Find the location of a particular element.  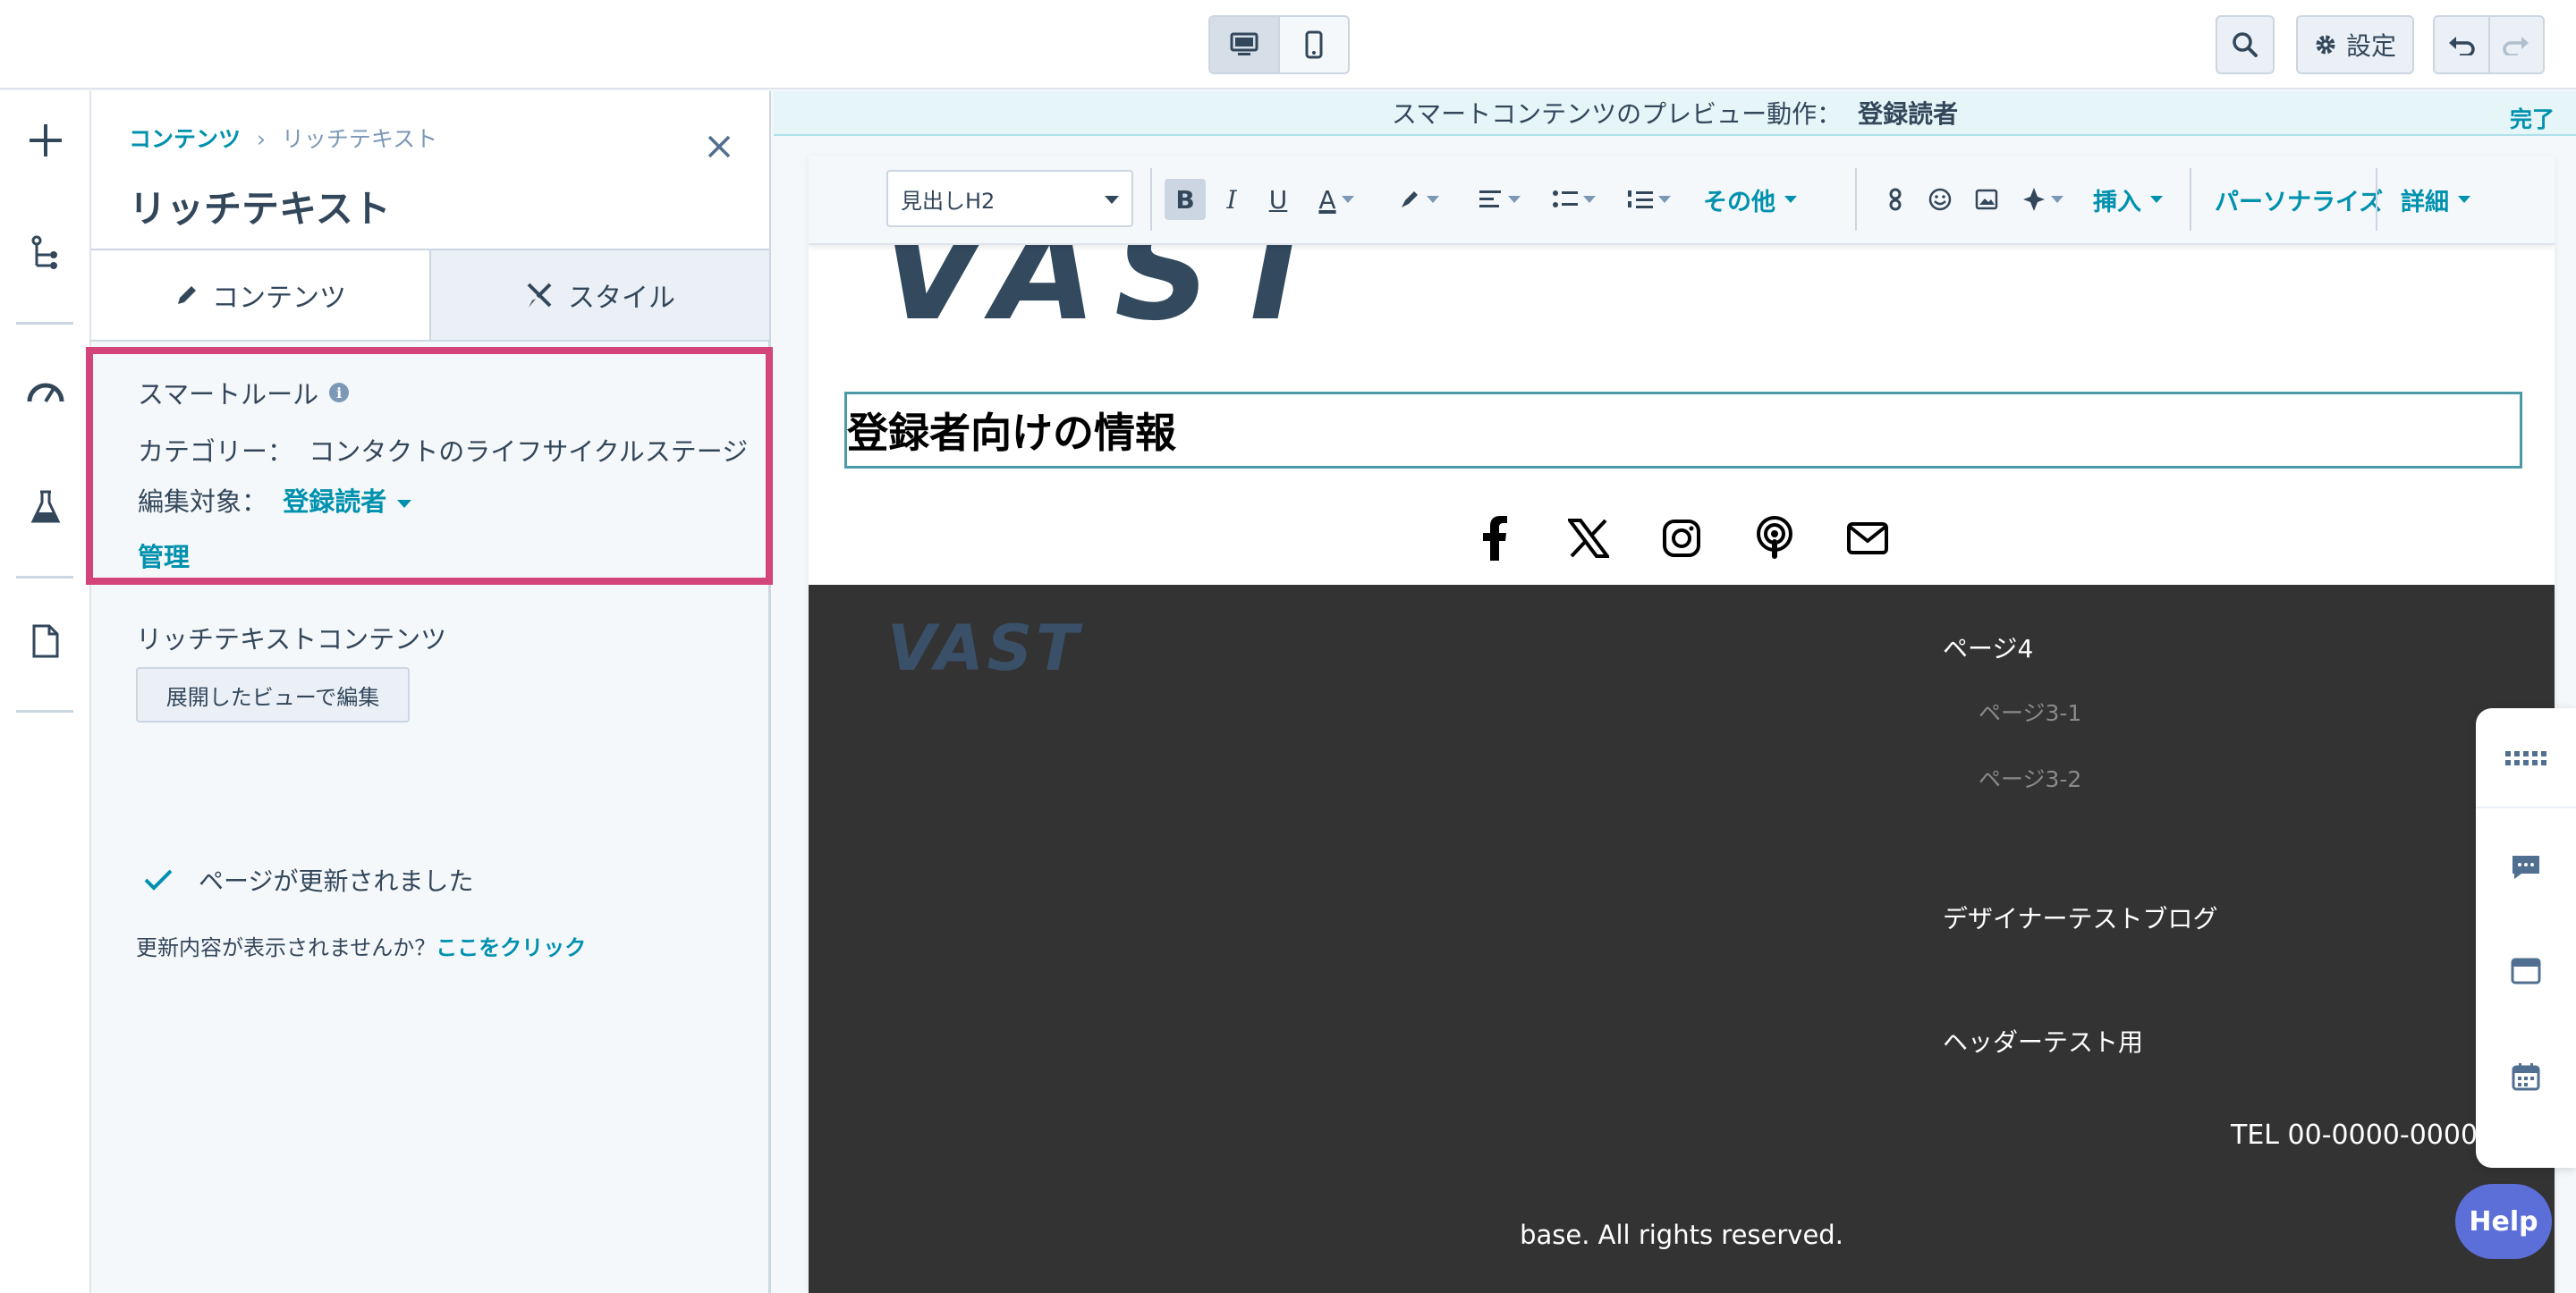

smart-rule-title-text: スマートルール is located at coordinates (228, 395).